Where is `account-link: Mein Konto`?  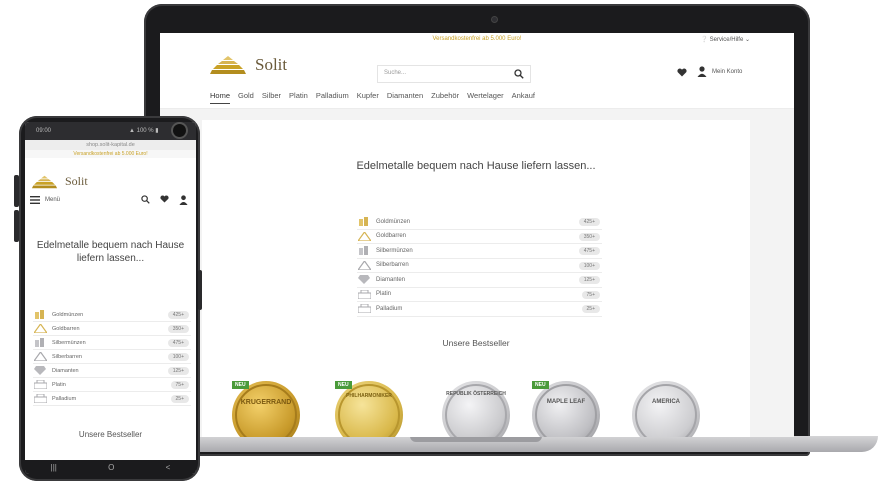
account-link: Mein Konto is located at coordinates (719, 71).